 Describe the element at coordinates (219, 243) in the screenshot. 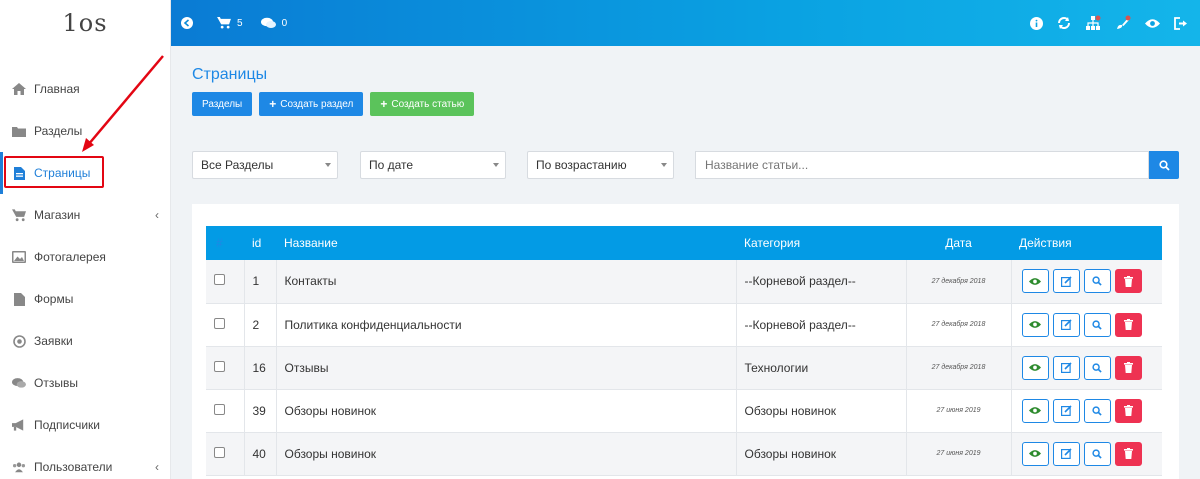

I see `header-check: #` at that location.